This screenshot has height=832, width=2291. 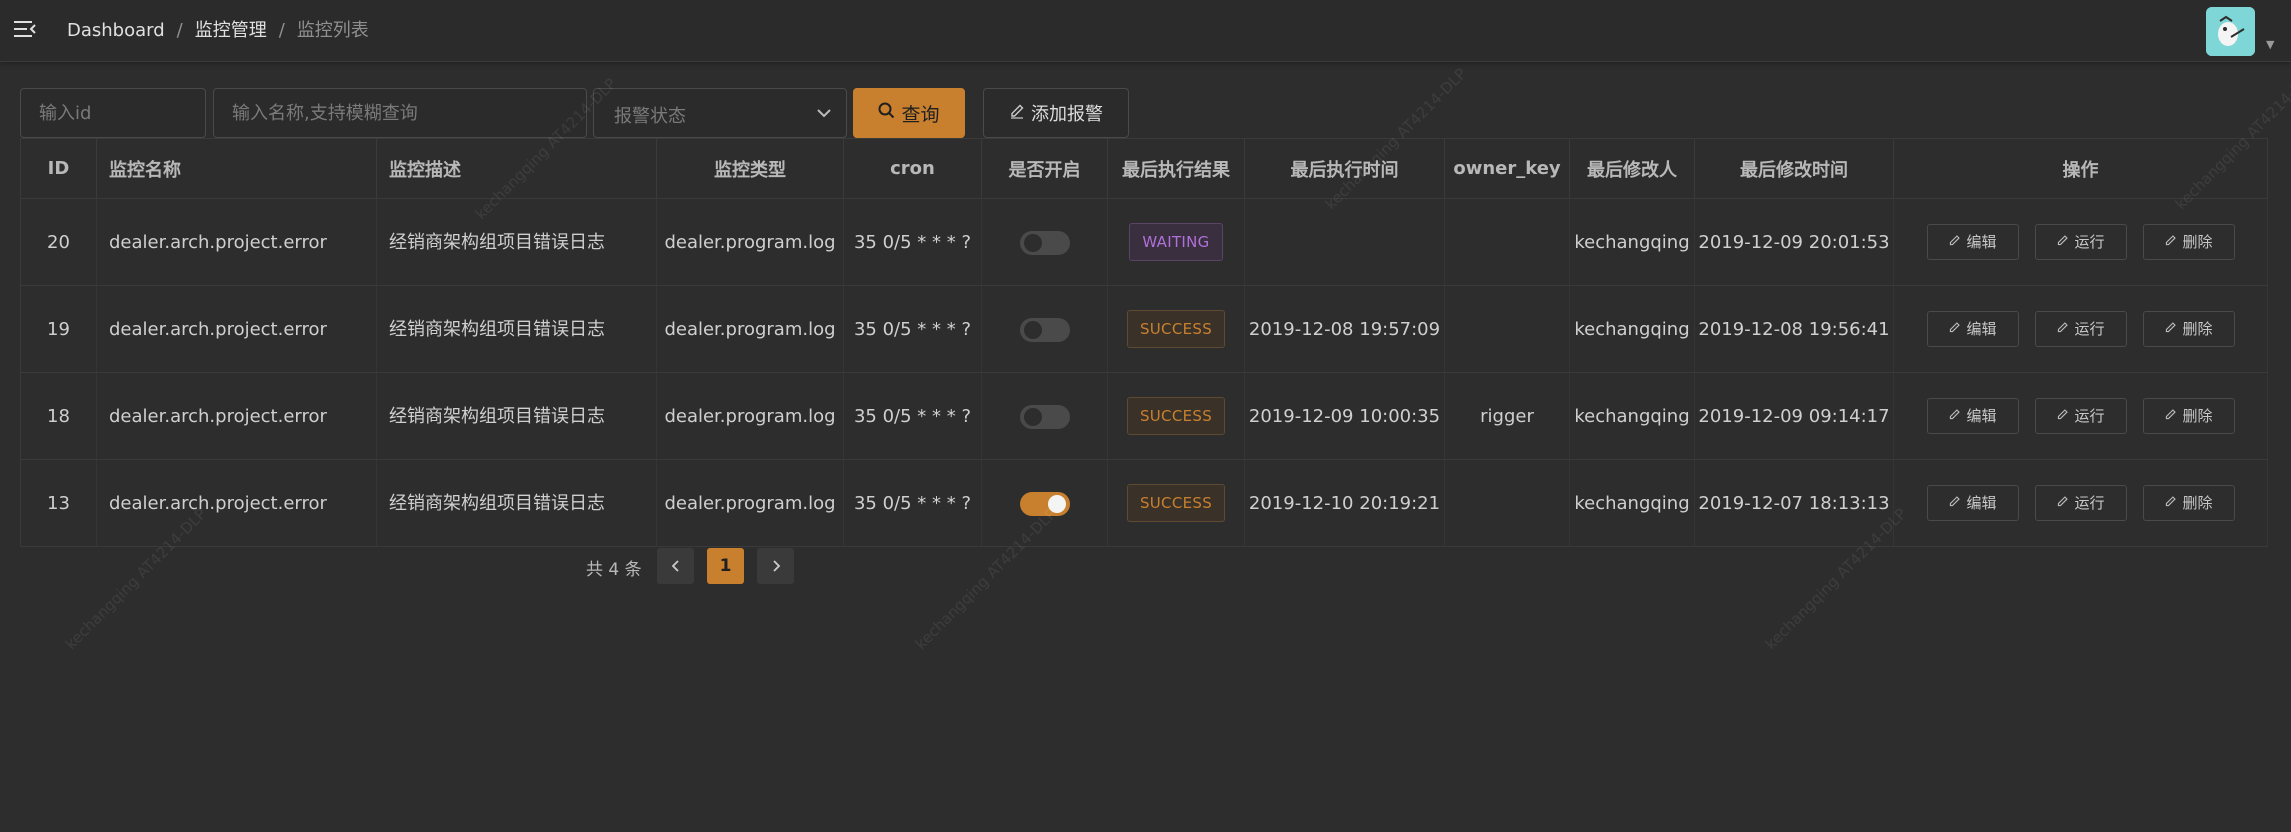 I want to click on pagination-prev-button, so click(x=675, y=566).